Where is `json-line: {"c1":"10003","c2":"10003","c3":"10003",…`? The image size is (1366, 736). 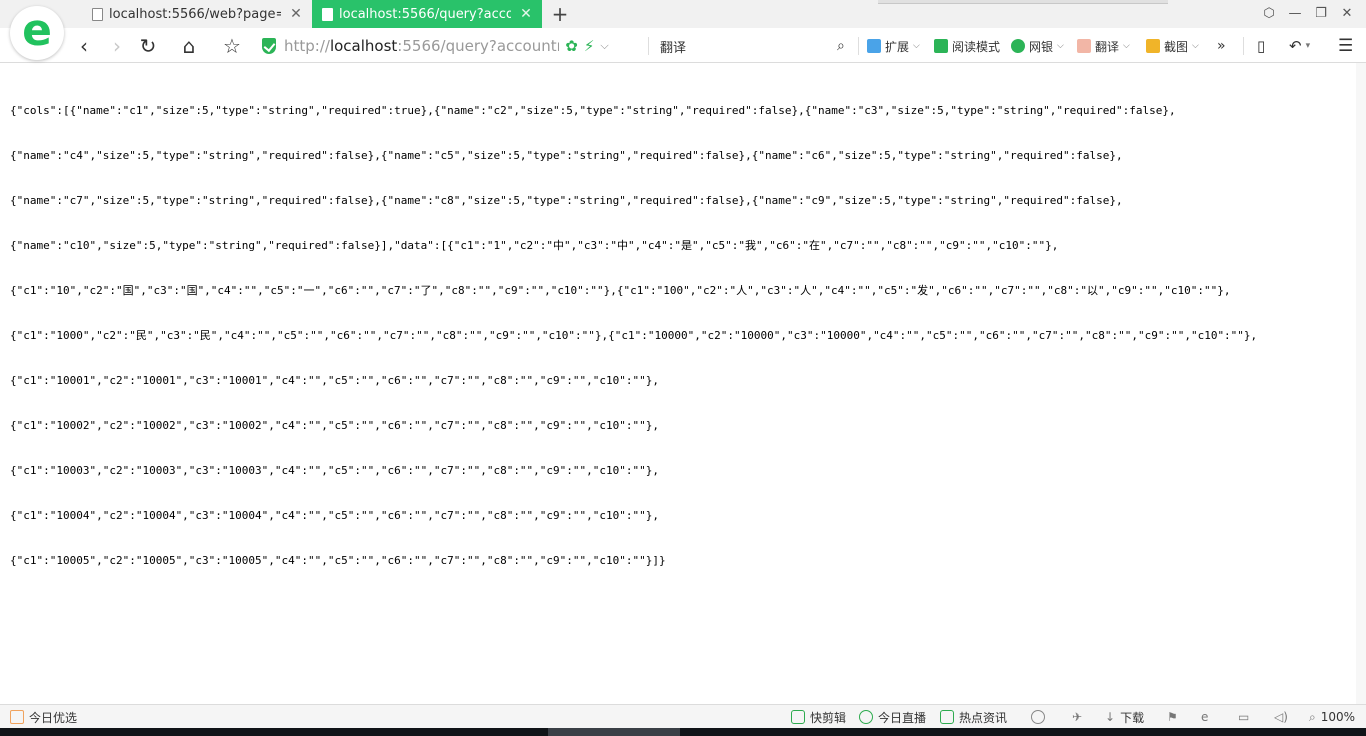 json-line: {"c1":"10003","c2":"10003","c3":"10003",… is located at coordinates (335, 470).